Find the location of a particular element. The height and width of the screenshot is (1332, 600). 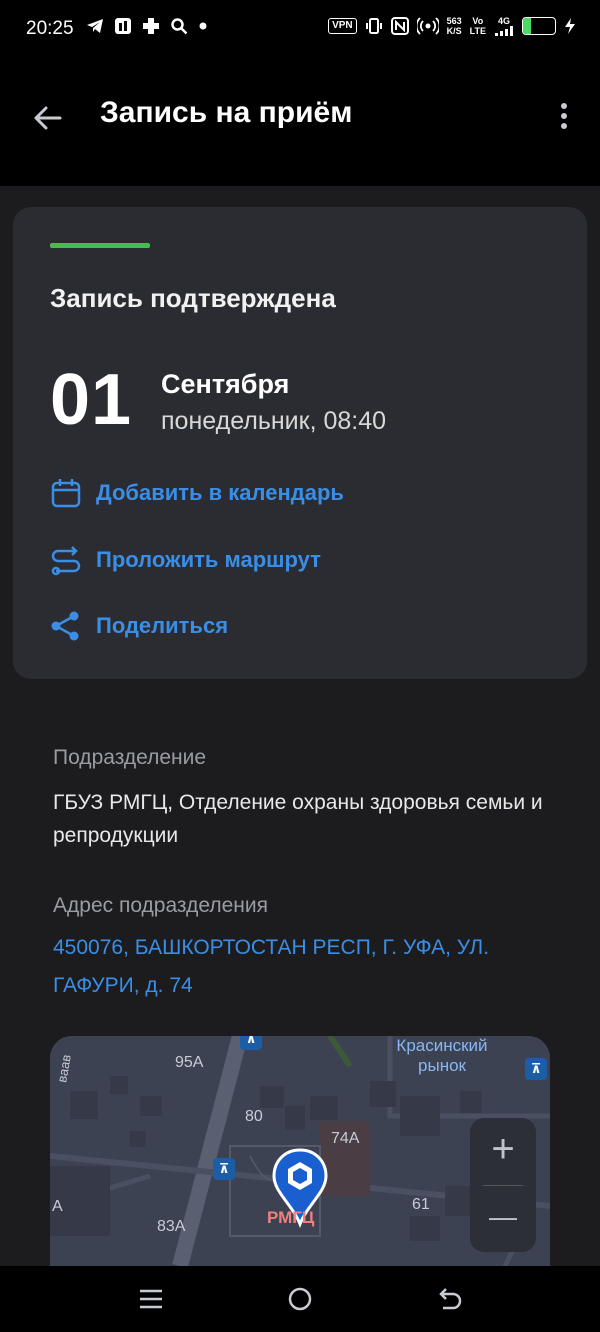

page-title: Запись на приём is located at coordinates (226, 112).